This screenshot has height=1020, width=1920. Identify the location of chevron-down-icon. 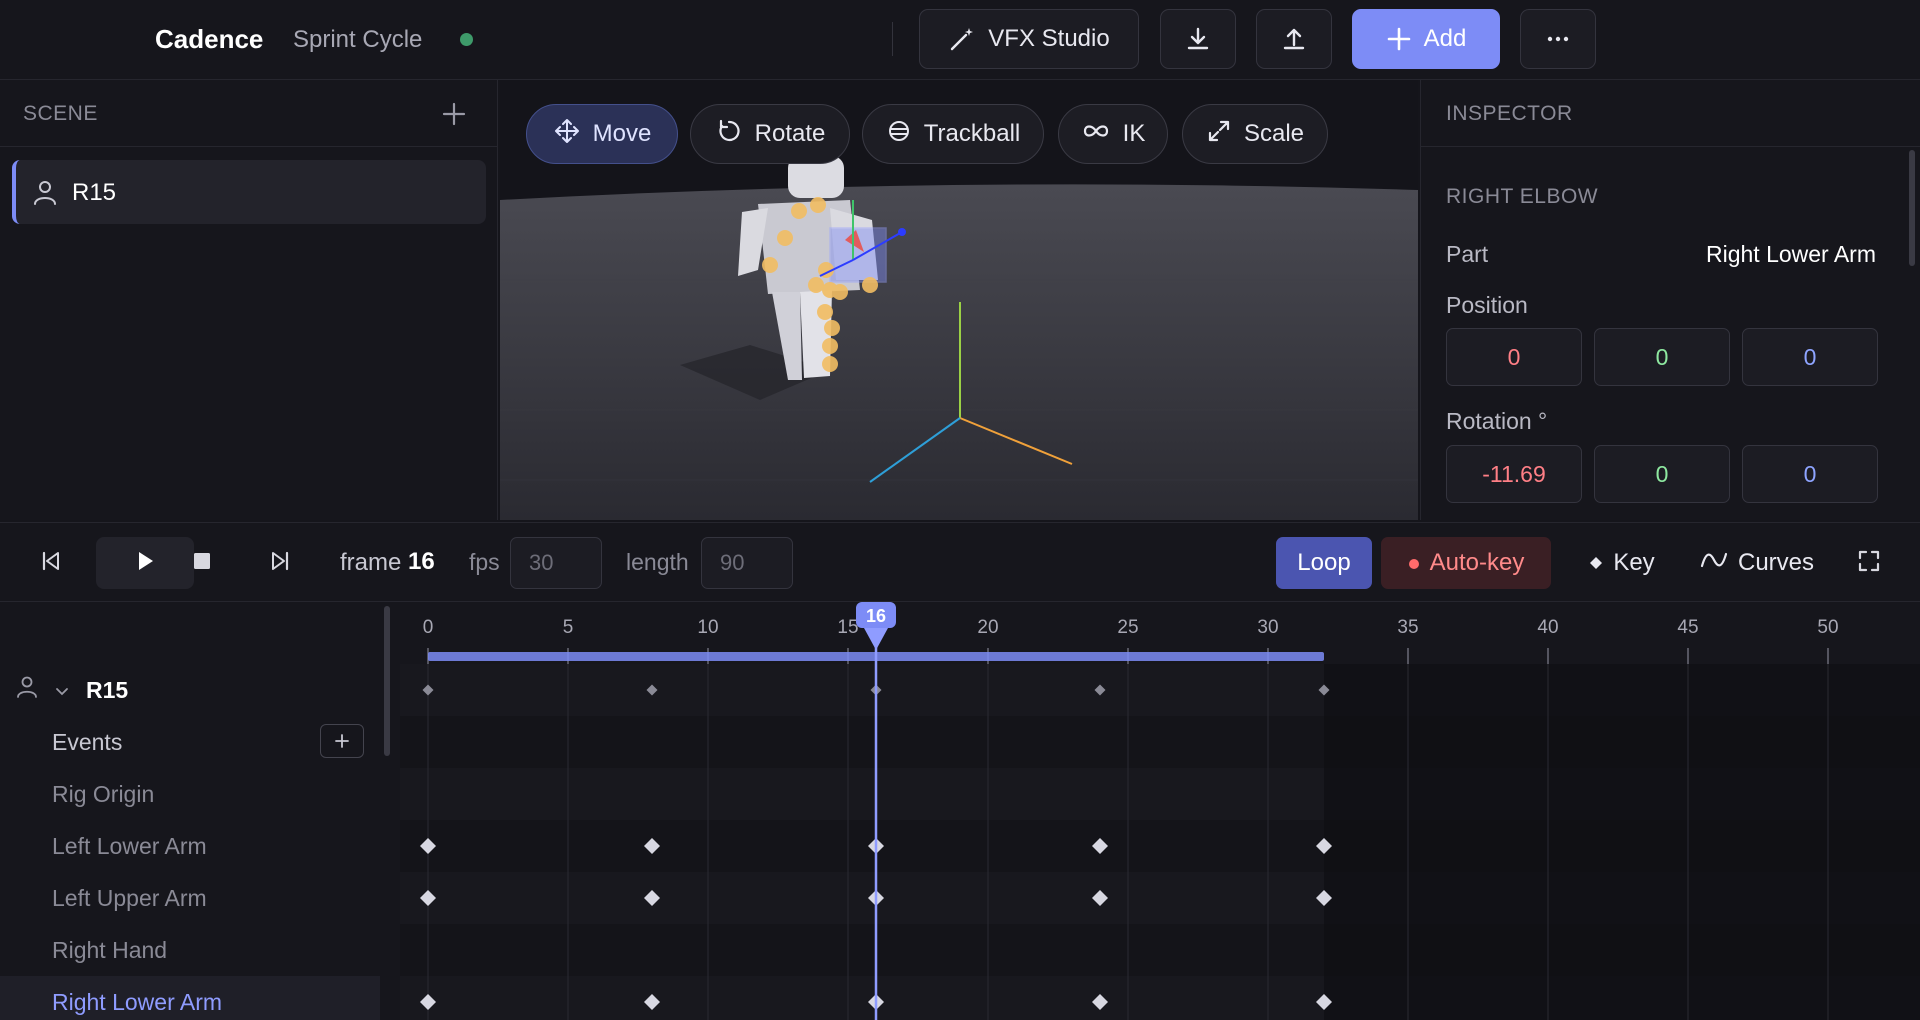
(62, 690).